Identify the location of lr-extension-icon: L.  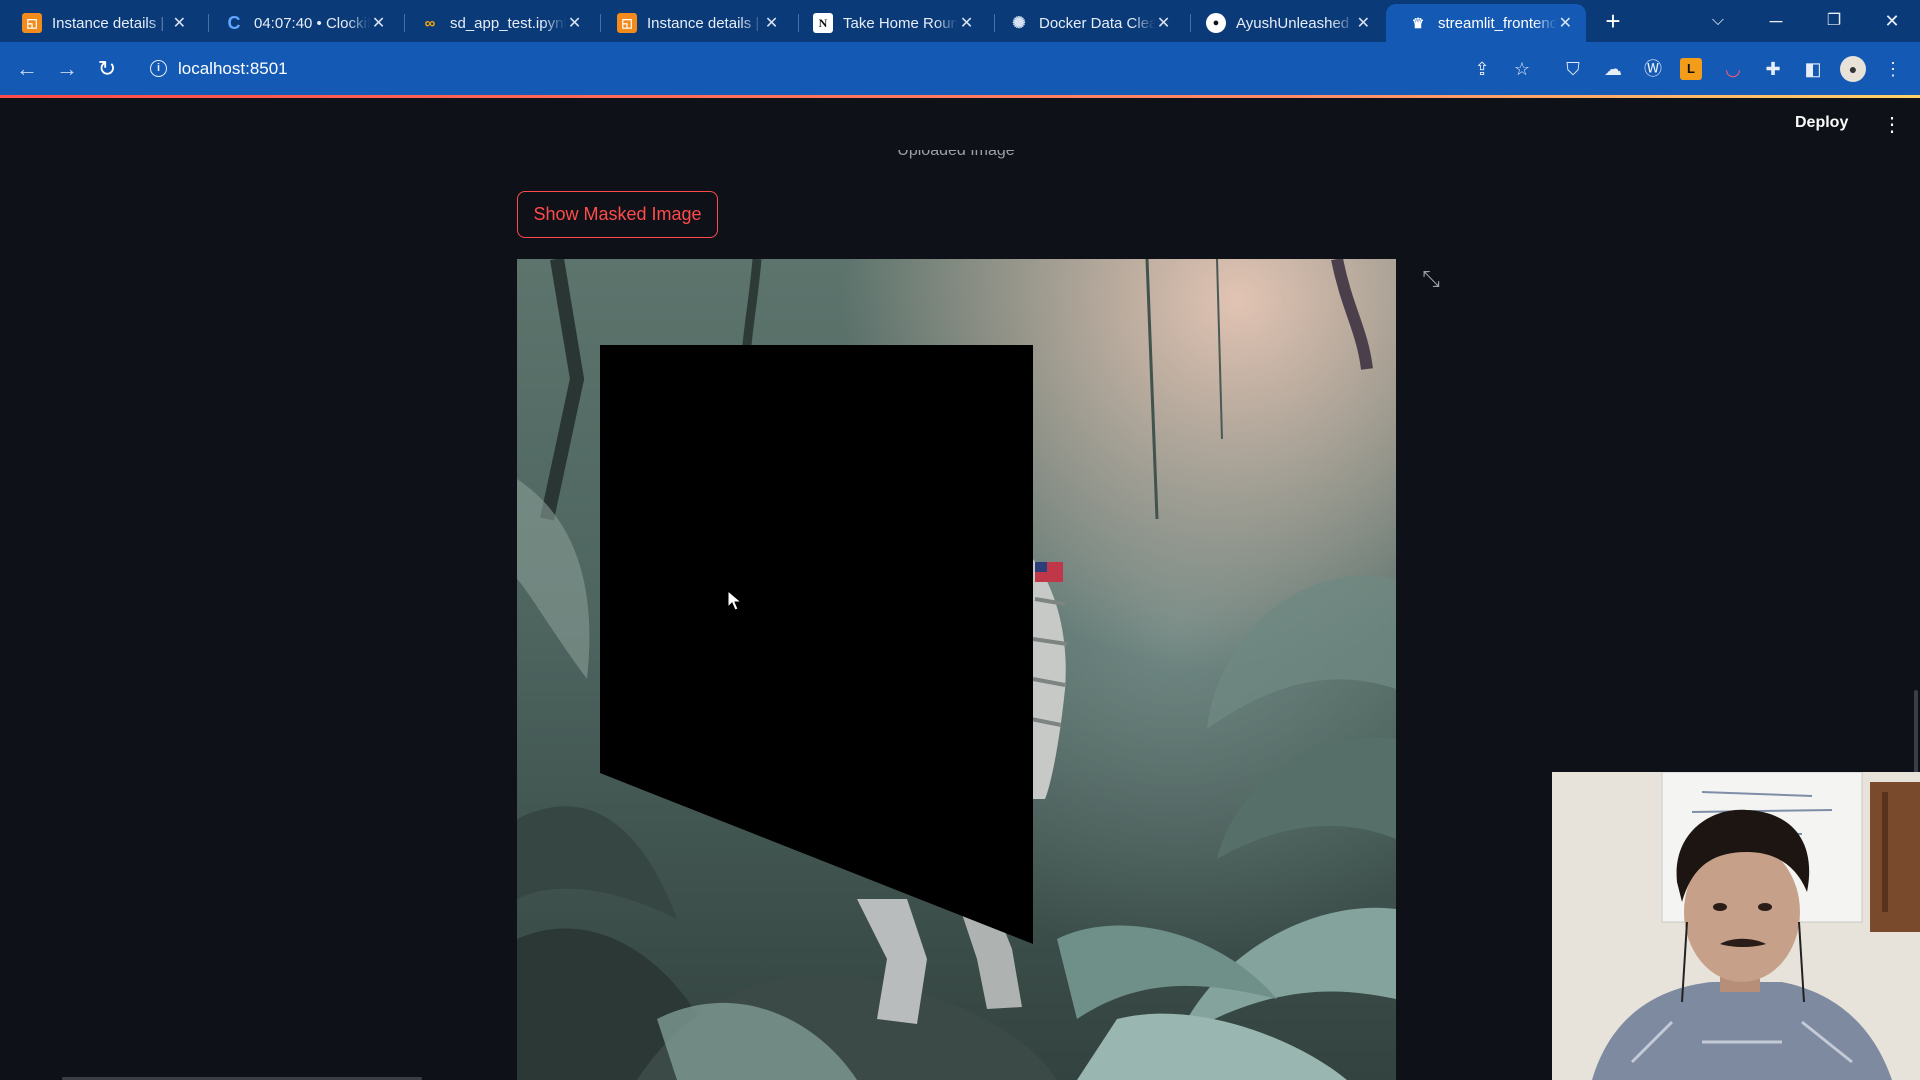
(1691, 69).